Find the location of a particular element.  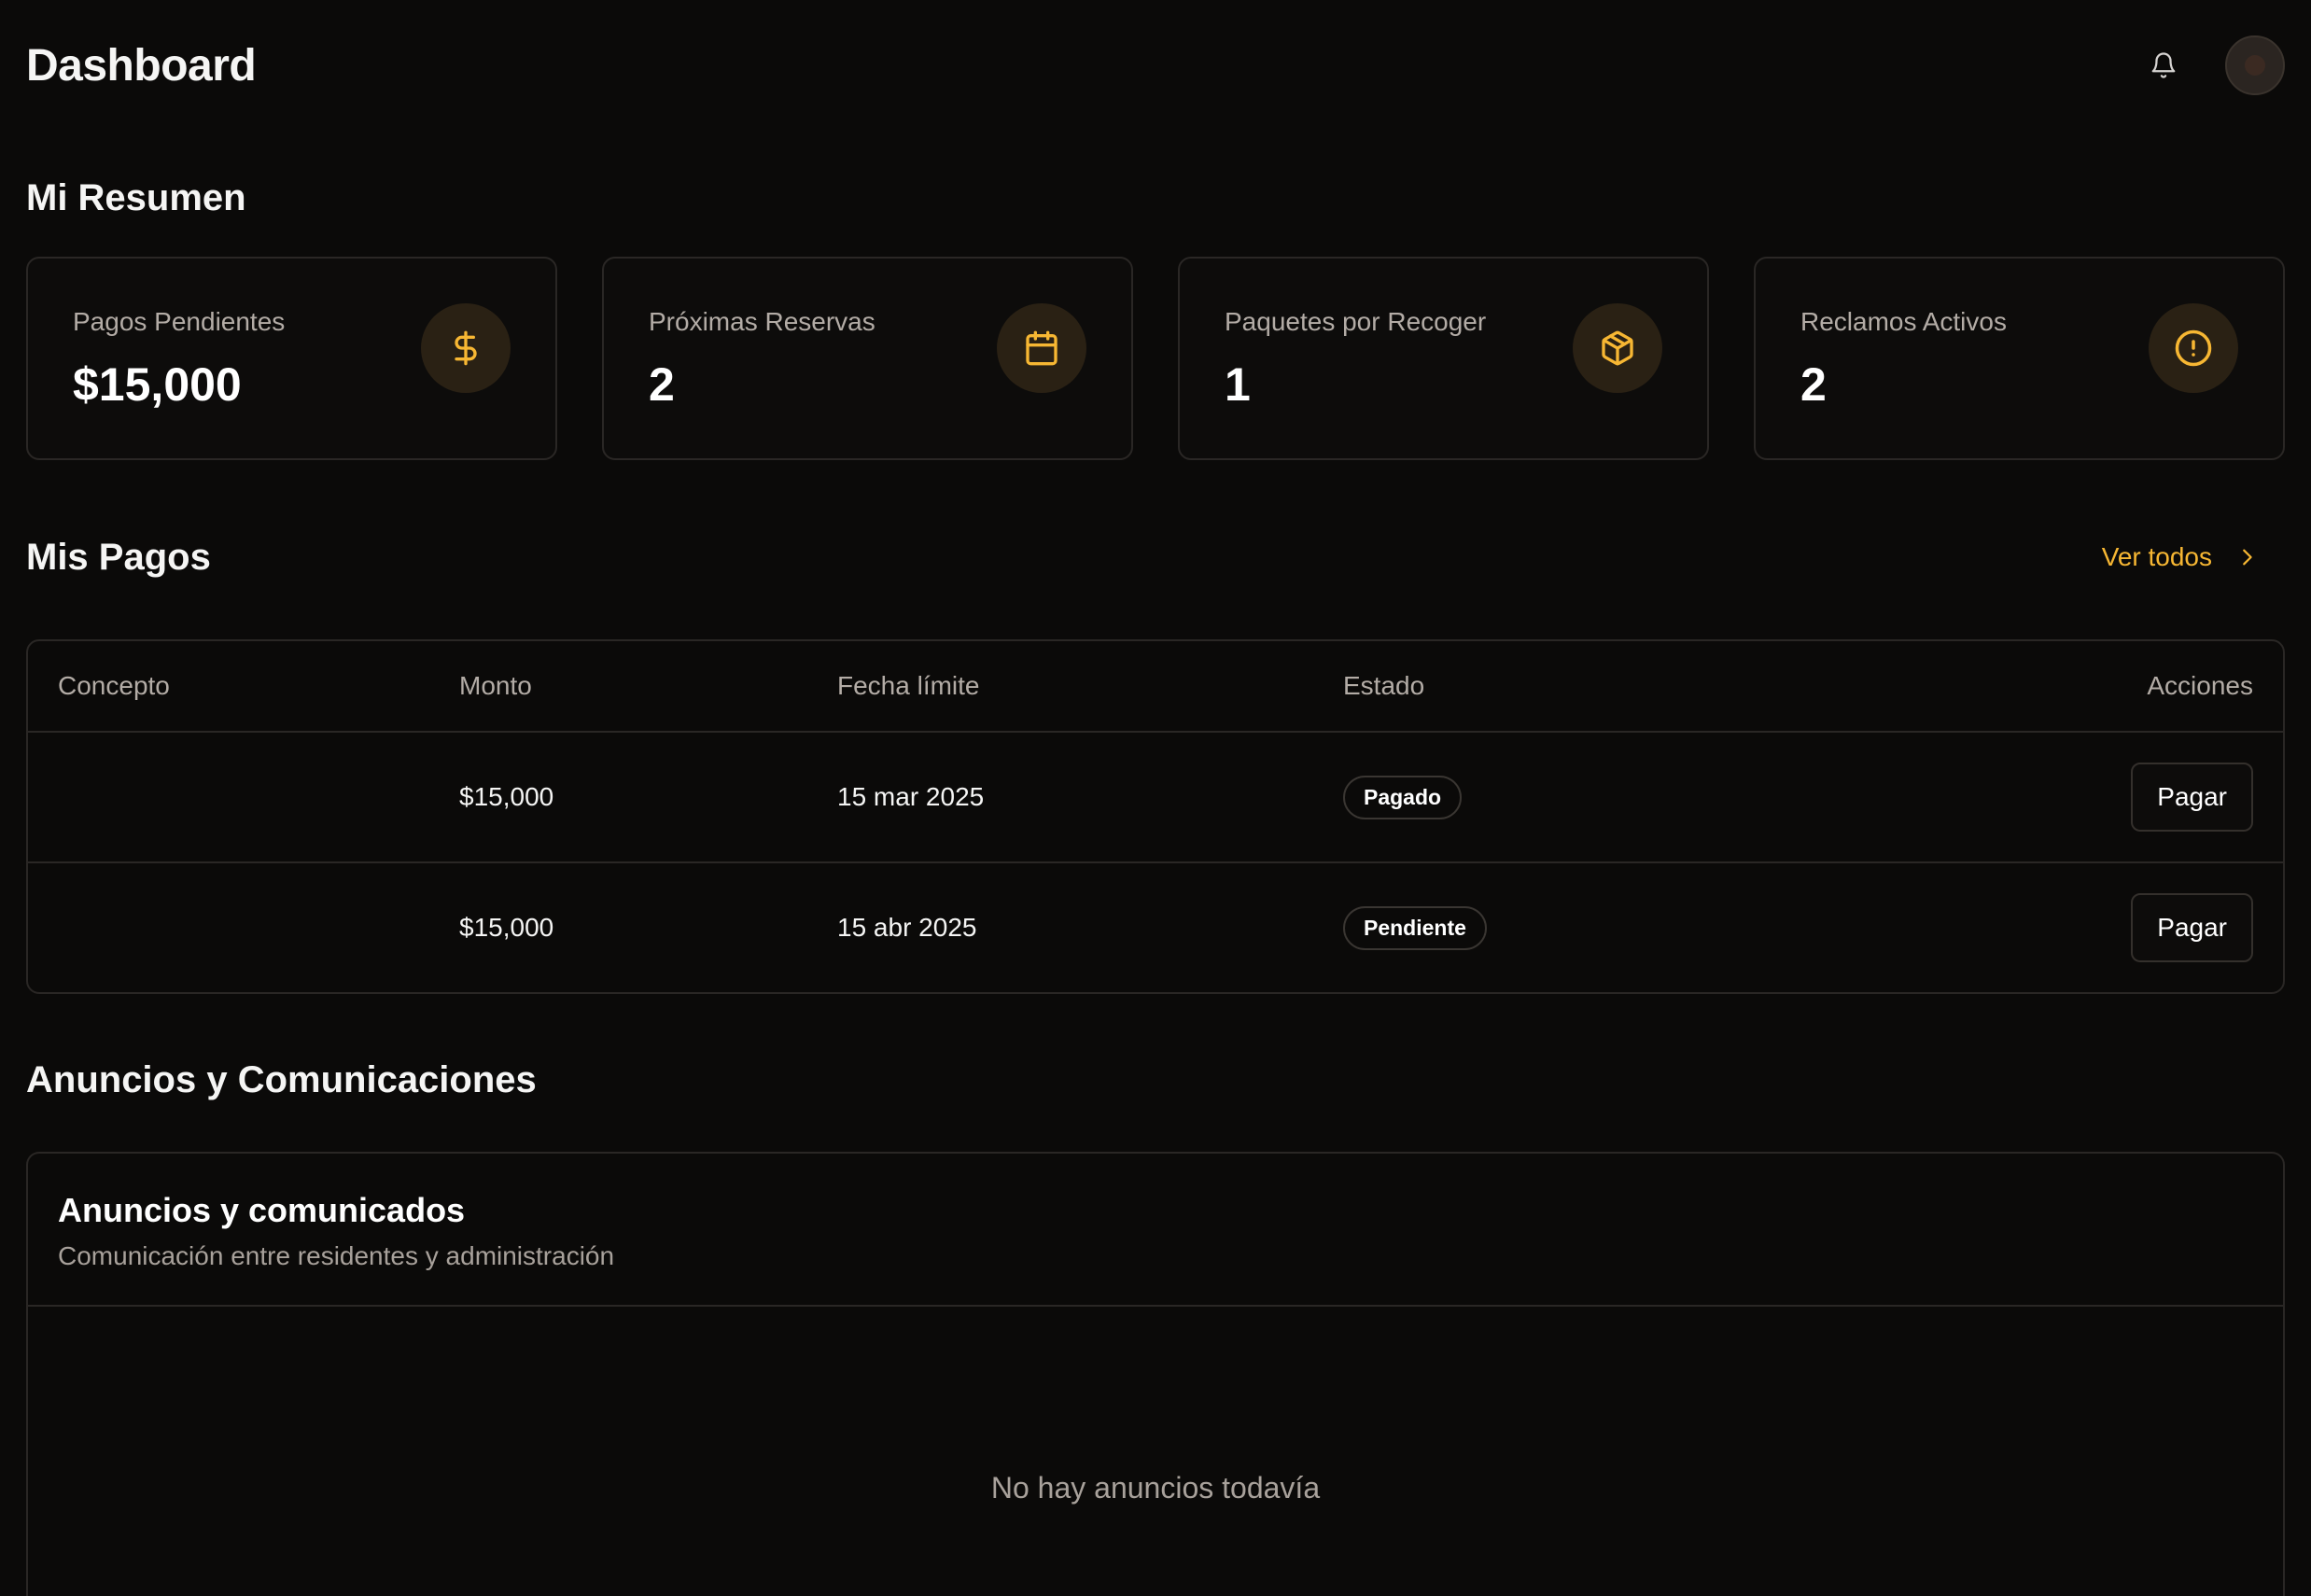

payments-title: Mis Pagos is located at coordinates (118, 557).